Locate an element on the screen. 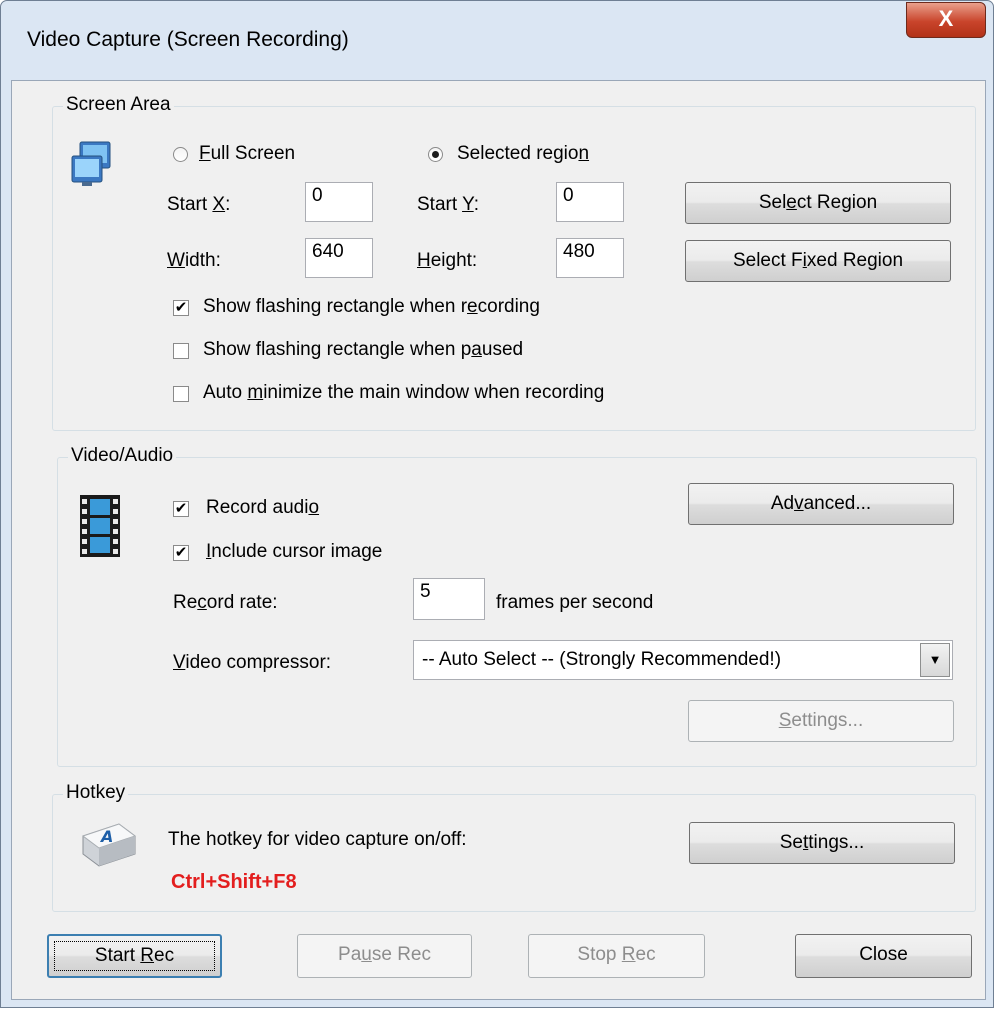 The width and height of the screenshot is (996, 1010). close-window-button: X is located at coordinates (946, 20).